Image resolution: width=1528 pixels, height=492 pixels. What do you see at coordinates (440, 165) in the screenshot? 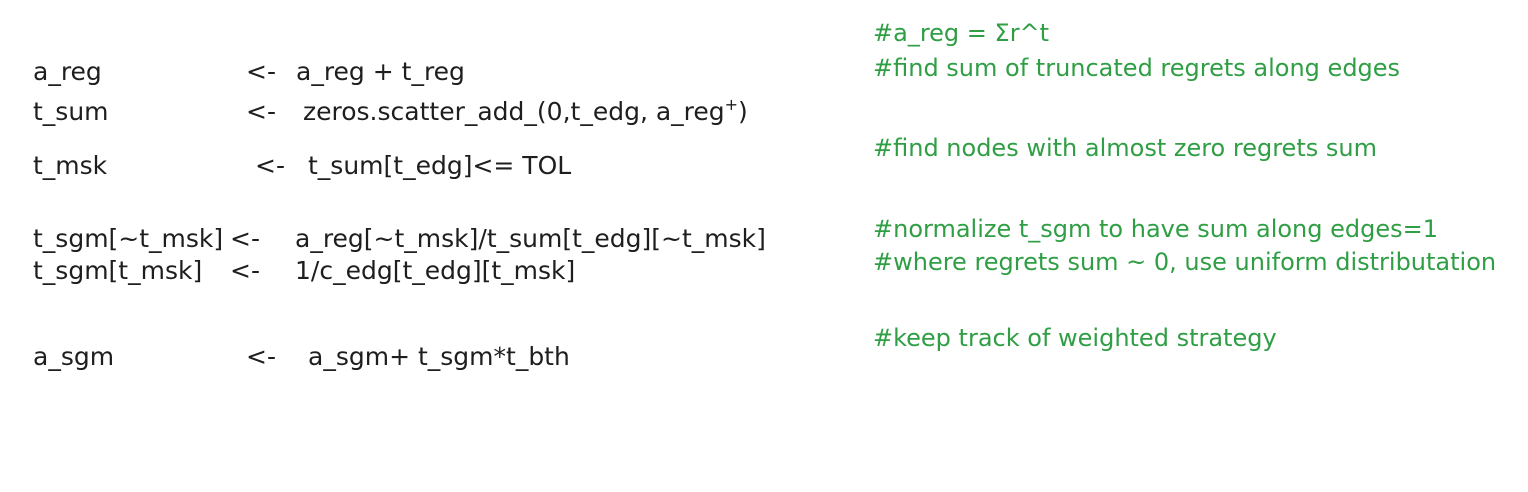
I see `code-rhs: t_sum[t_edg]<= TOL` at bounding box center [440, 165].